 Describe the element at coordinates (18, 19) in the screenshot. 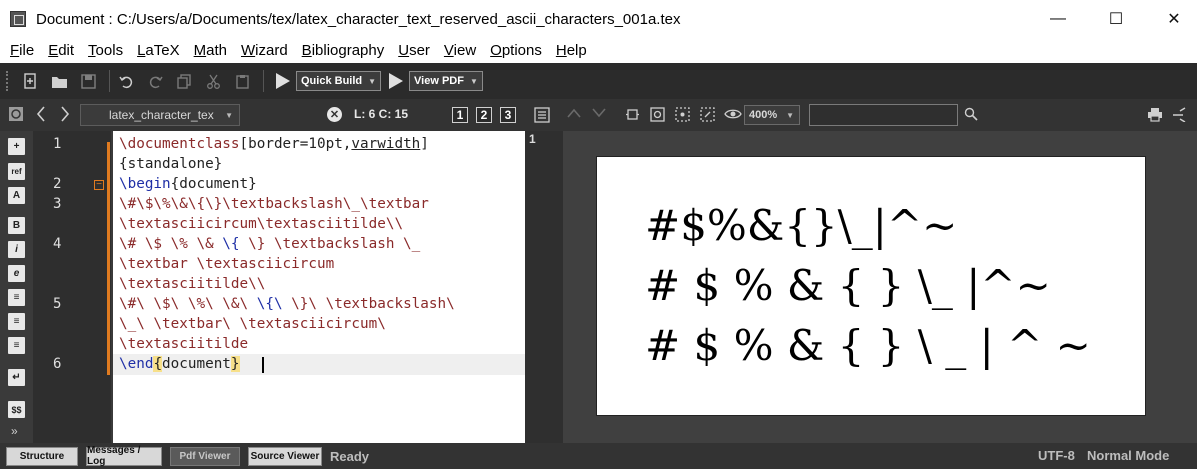

I see `app-icon` at that location.